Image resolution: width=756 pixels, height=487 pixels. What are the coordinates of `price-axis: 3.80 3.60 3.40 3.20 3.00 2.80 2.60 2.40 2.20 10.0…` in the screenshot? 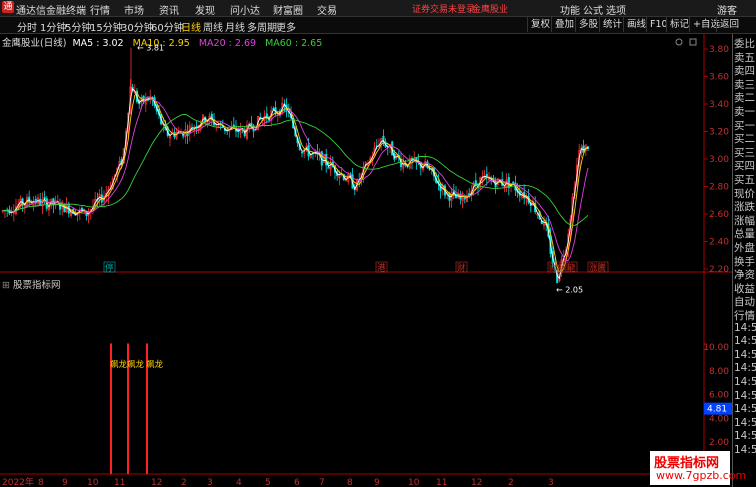 It's located at (717, 246).